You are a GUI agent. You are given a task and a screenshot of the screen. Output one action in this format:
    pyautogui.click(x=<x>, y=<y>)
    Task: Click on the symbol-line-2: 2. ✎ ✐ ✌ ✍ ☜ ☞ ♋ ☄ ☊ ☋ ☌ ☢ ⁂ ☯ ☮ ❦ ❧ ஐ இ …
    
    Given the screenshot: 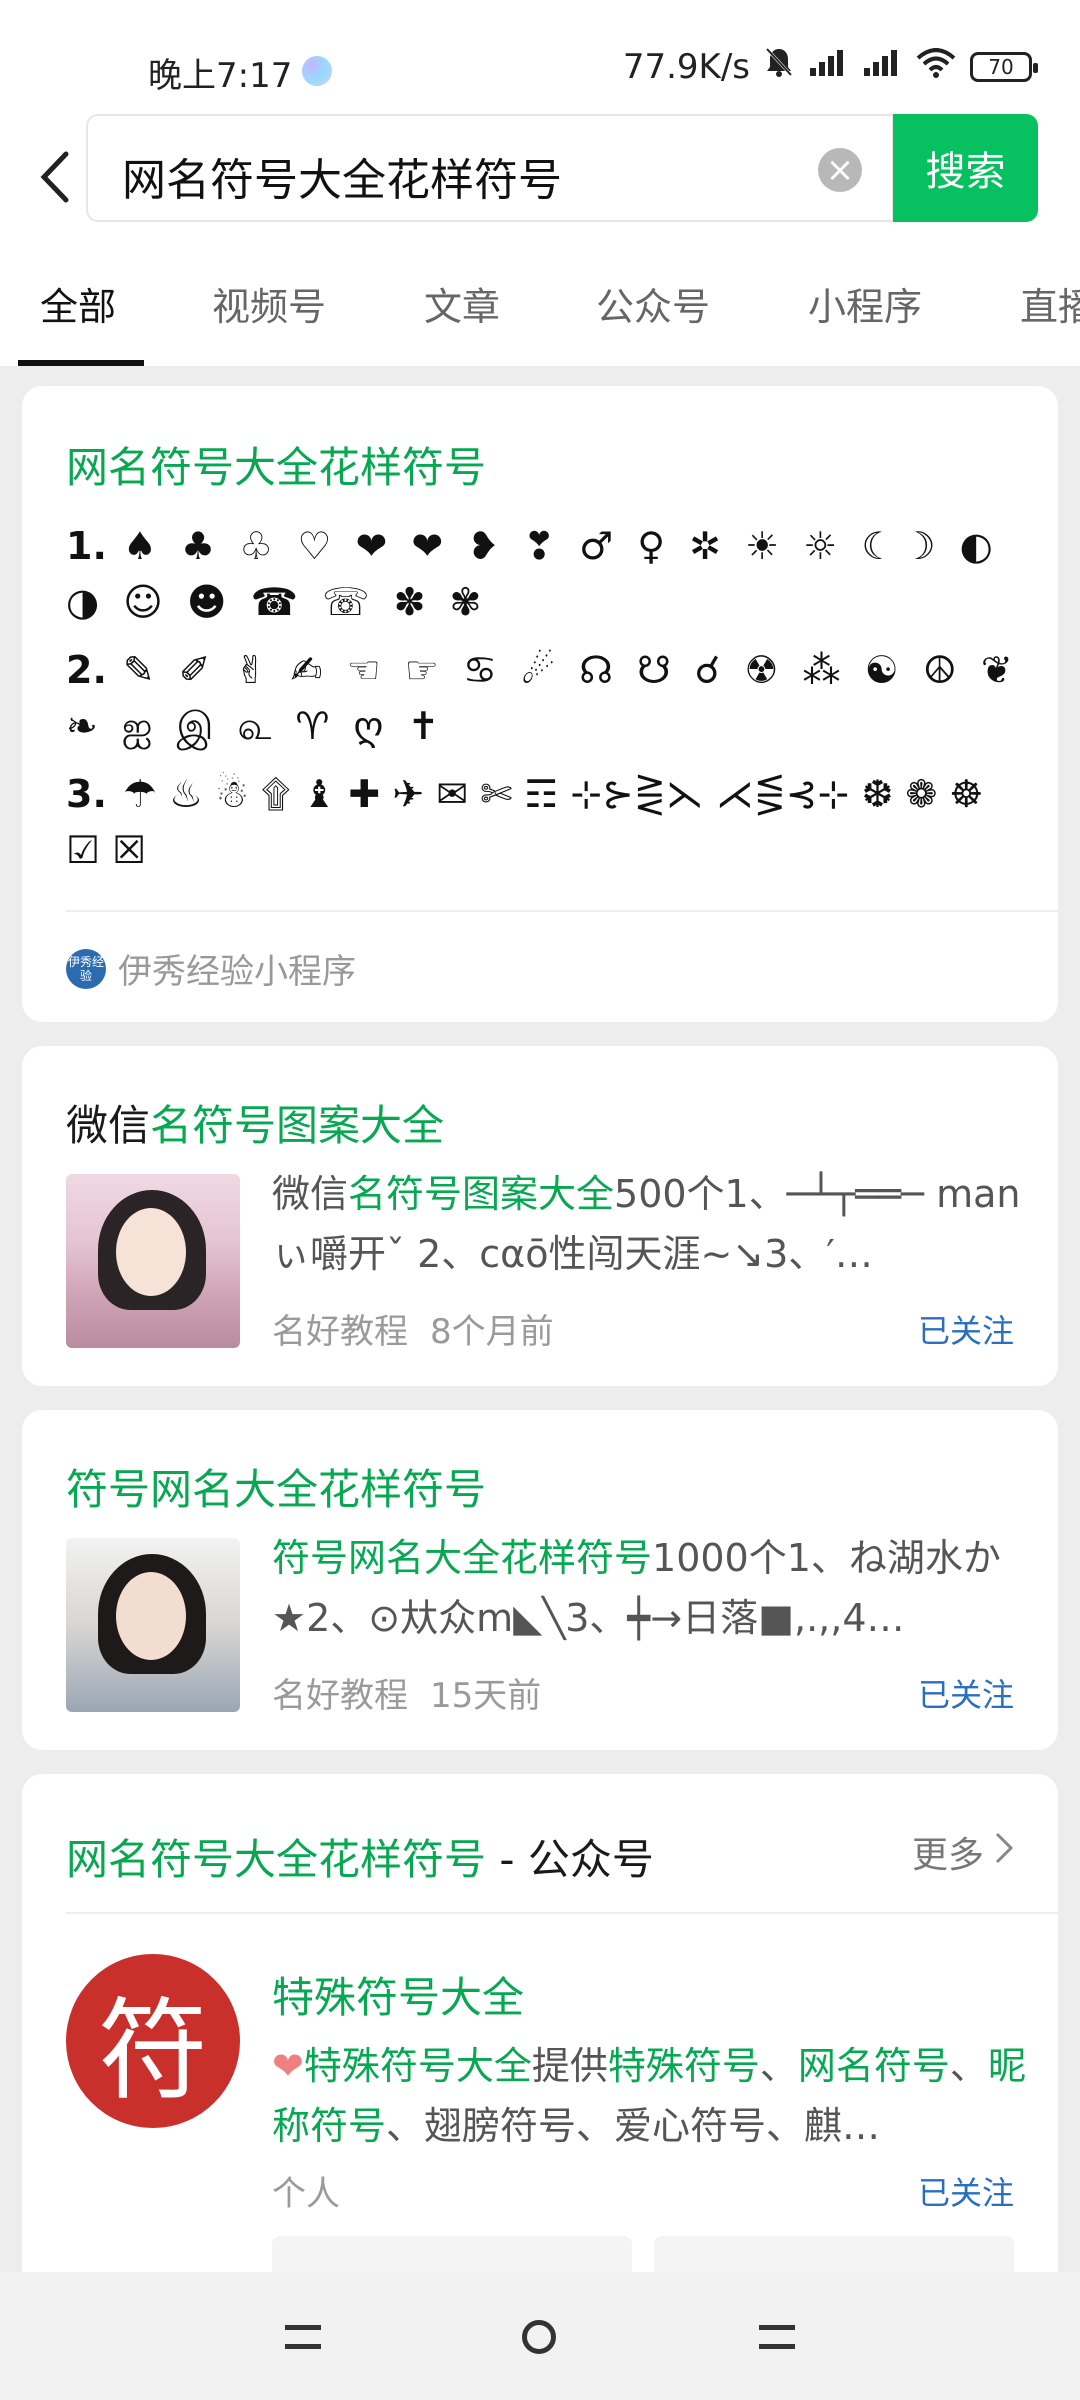 What is the action you would take?
    pyautogui.click(x=546, y=698)
    